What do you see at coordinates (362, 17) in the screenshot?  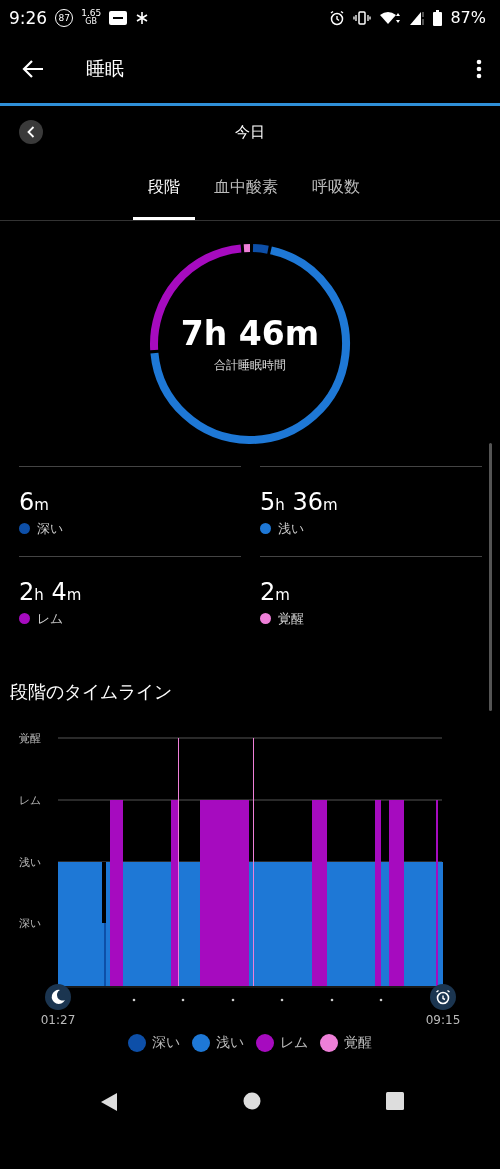 I see `vibrate-icon` at bounding box center [362, 17].